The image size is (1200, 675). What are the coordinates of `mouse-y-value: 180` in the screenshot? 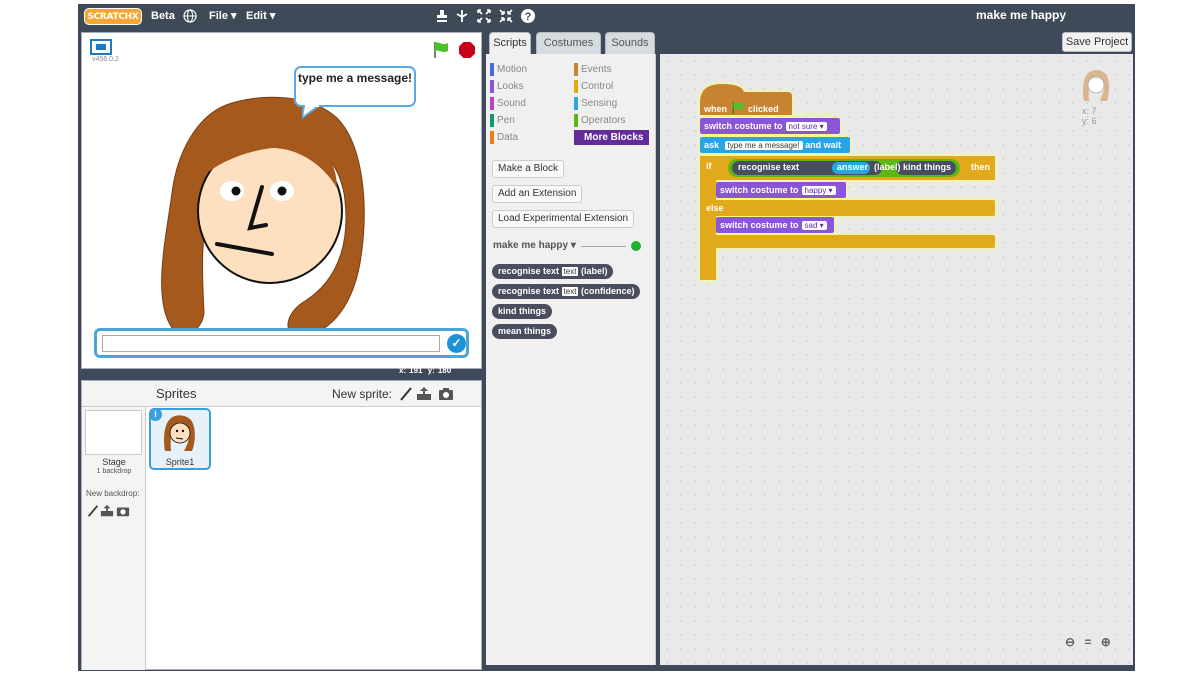 It's located at (444, 370).